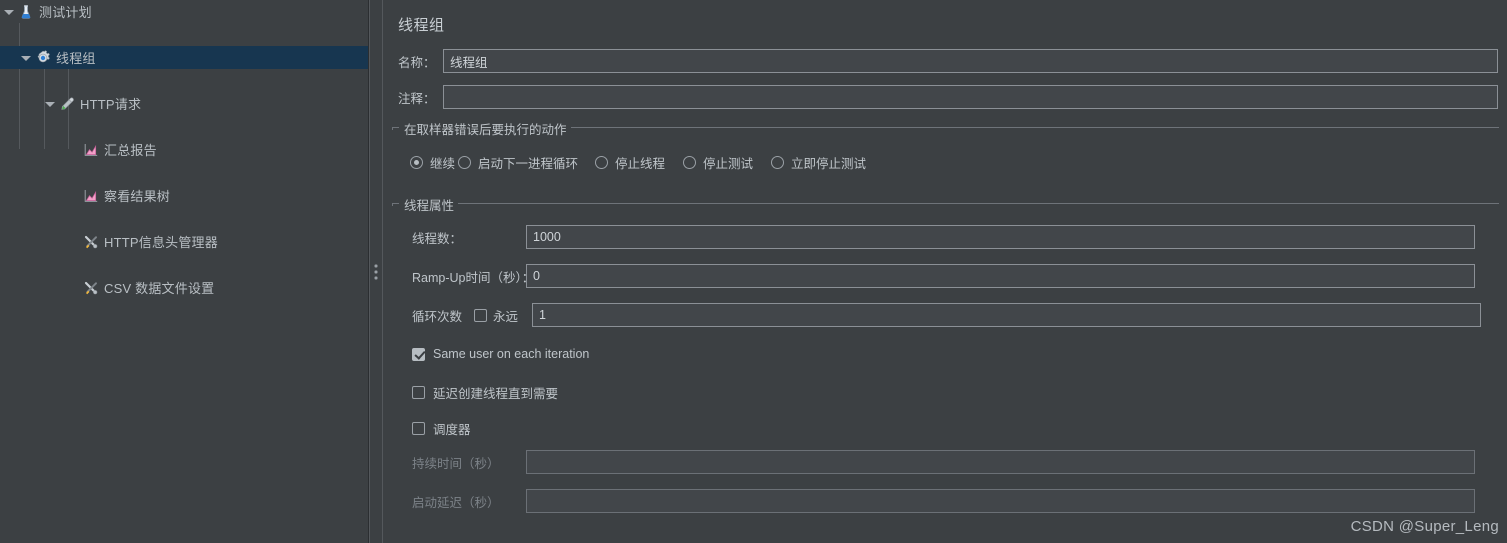  I want to click on duration-input, so click(1000, 462).